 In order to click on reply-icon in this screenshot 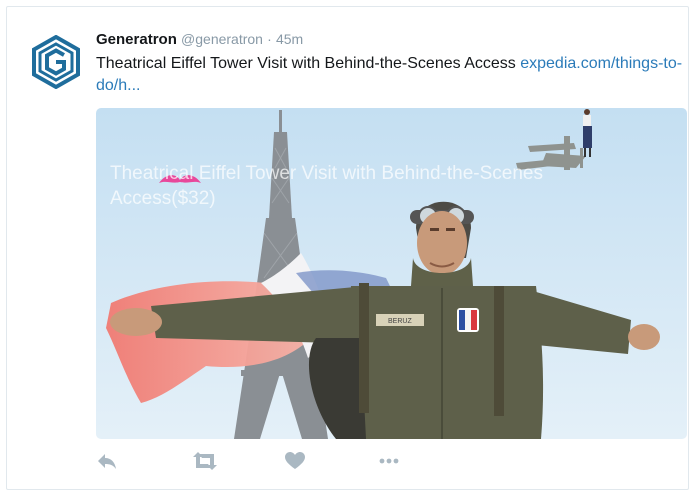, I will do `click(107, 461)`.